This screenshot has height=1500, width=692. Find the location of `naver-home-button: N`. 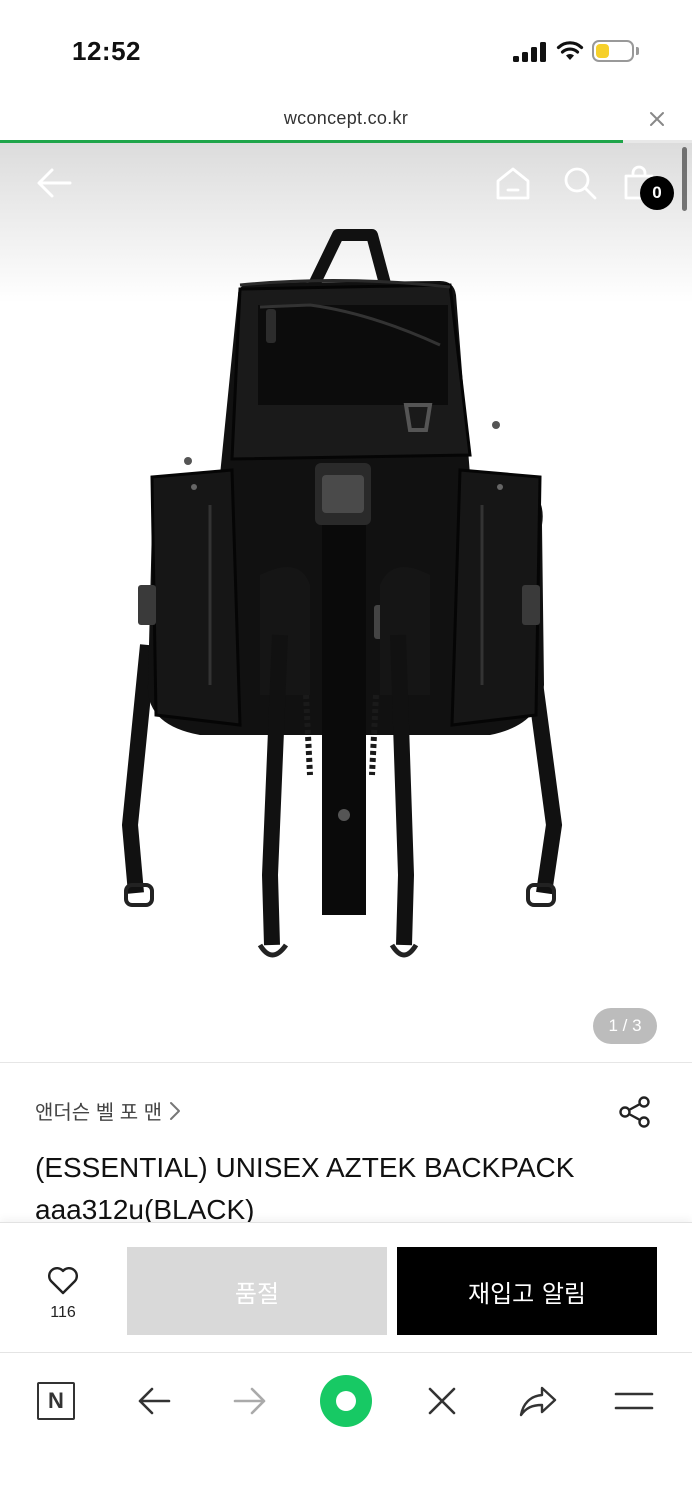

naver-home-button: N is located at coordinates (56, 1401).